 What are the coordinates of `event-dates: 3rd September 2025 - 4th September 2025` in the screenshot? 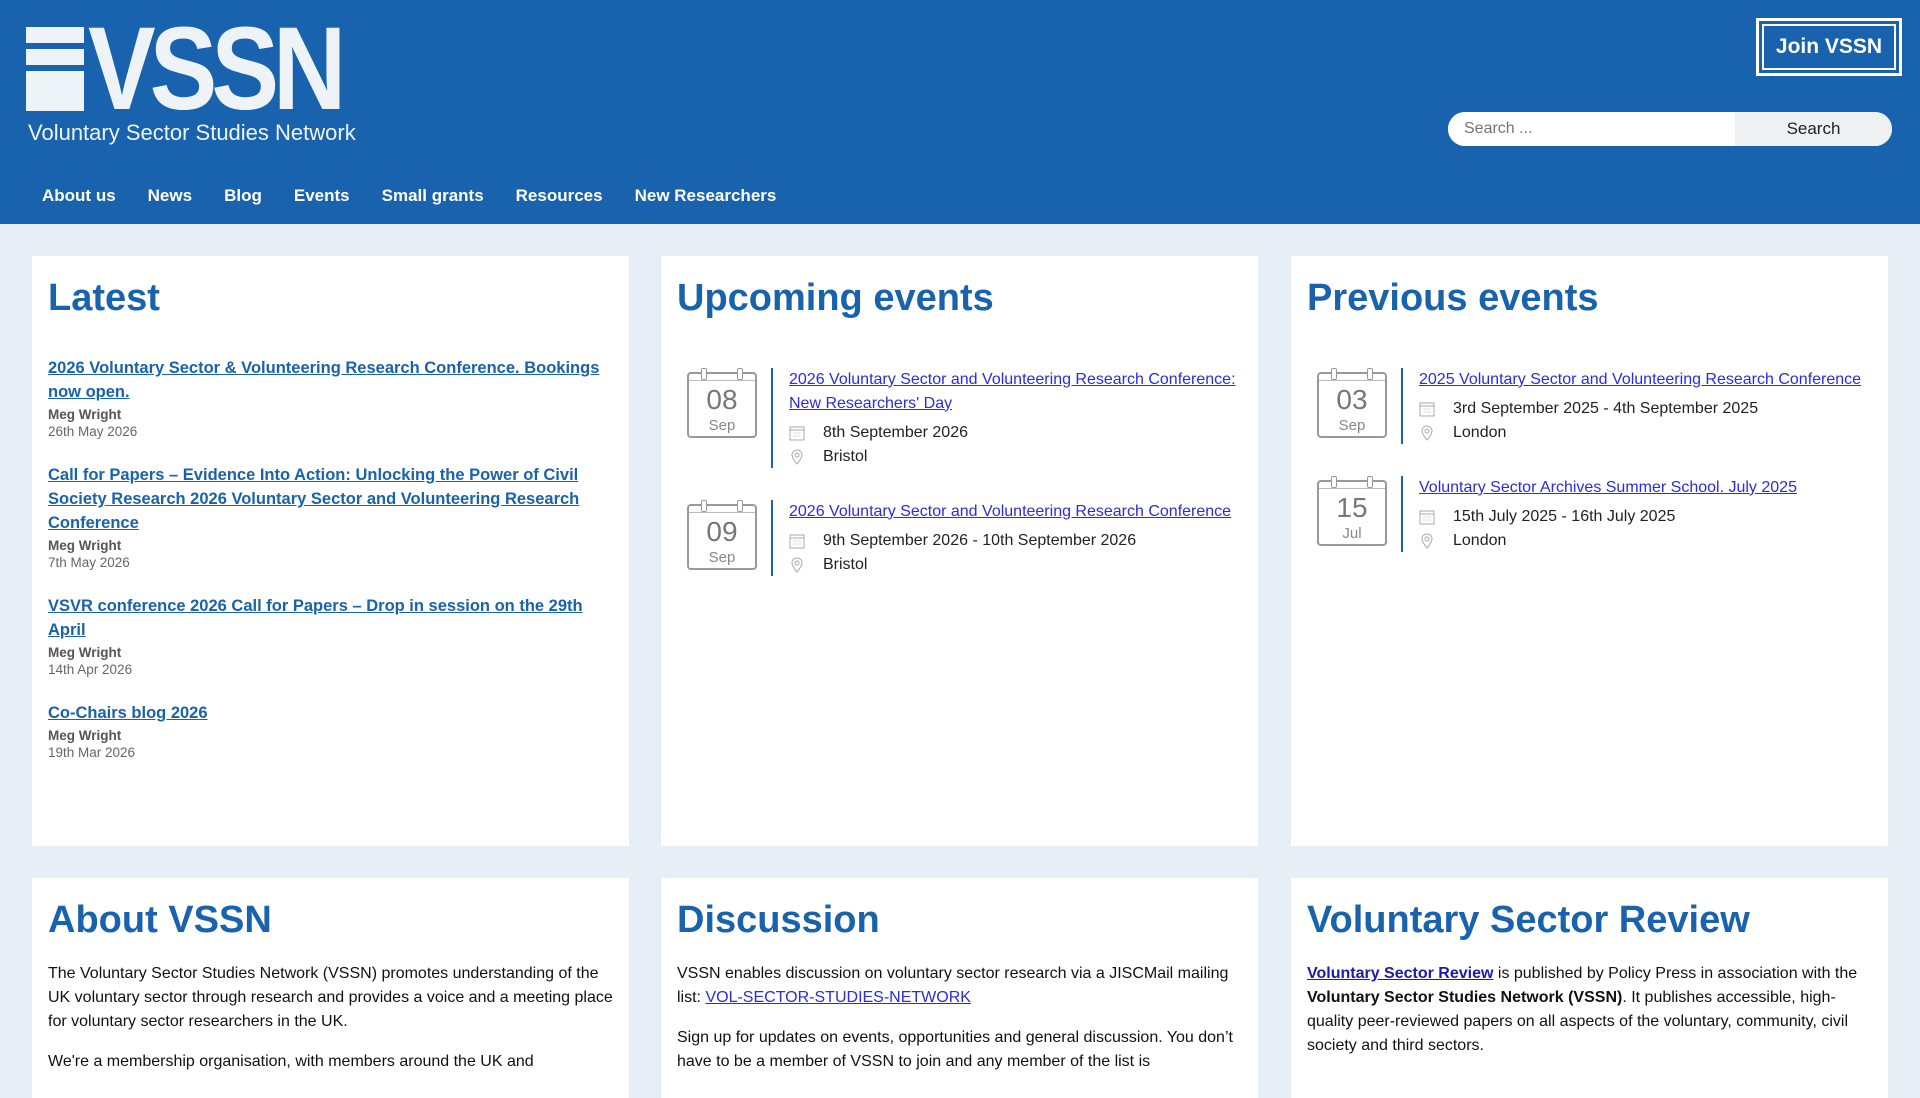 It's located at (1606, 408).